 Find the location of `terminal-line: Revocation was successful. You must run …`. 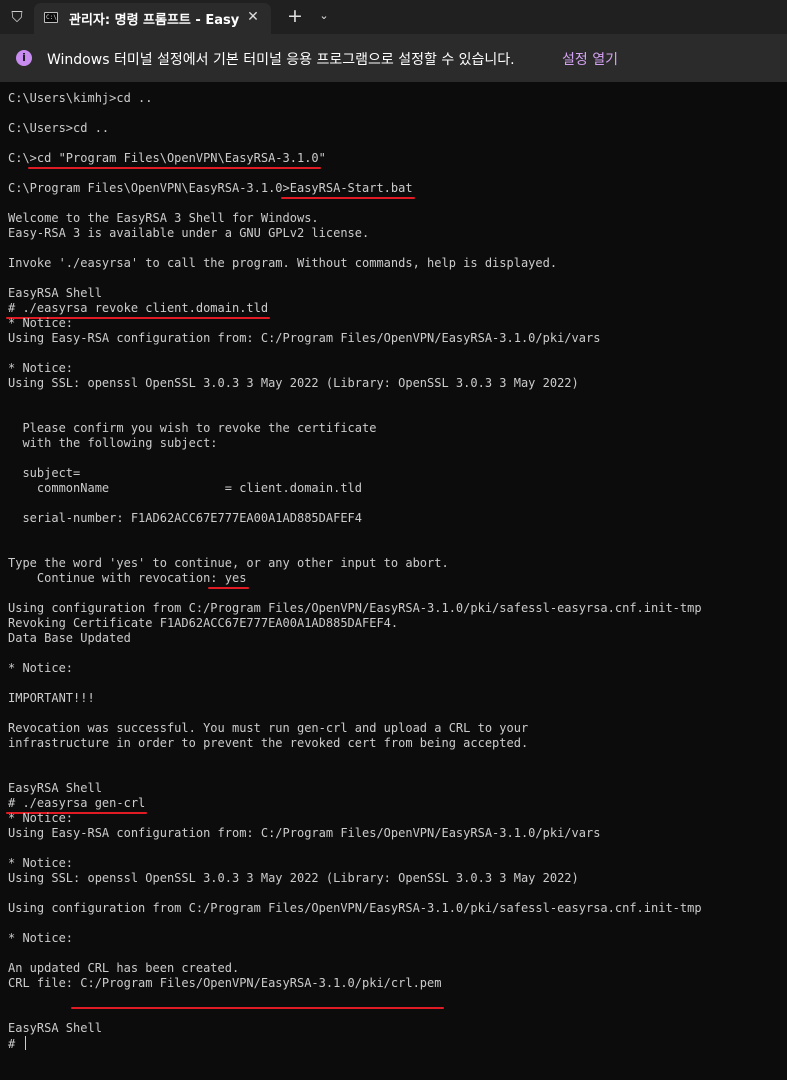

terminal-line: Revocation was successful. You must run … is located at coordinates (268, 728).